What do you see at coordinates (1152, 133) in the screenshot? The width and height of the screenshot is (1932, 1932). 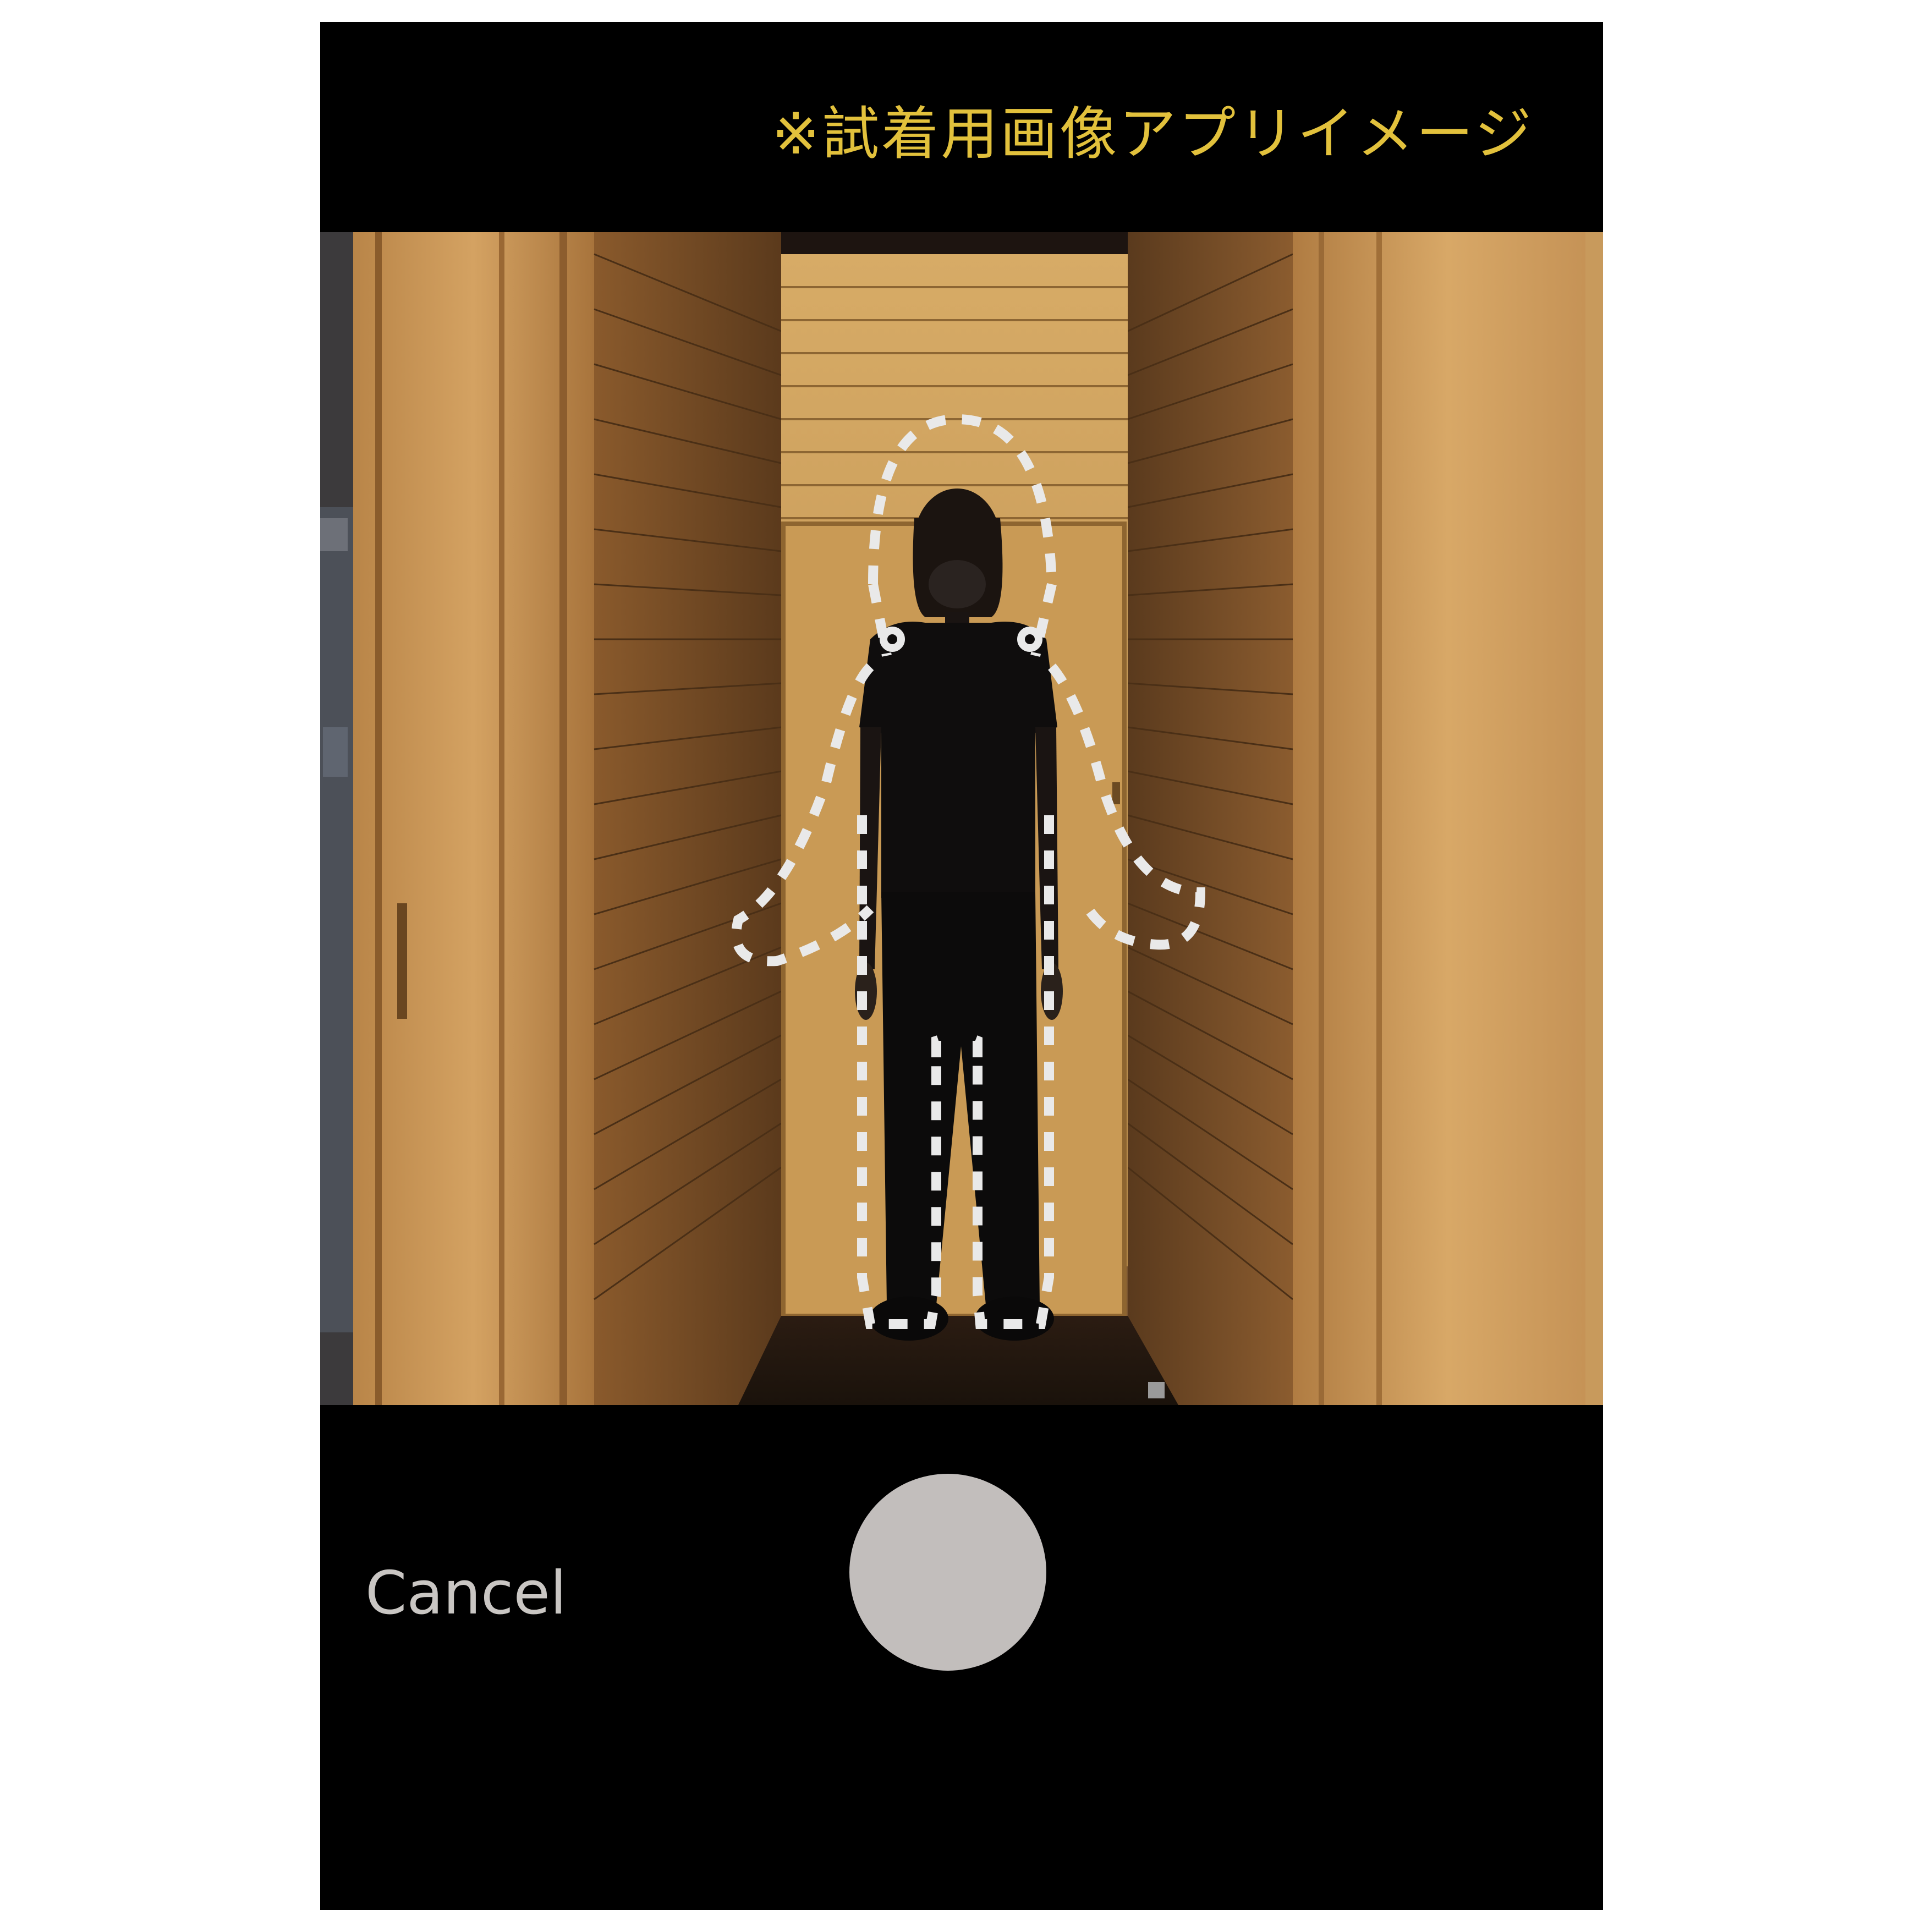 I see `notice-caption: ※試着用画像アプリイメージ` at bounding box center [1152, 133].